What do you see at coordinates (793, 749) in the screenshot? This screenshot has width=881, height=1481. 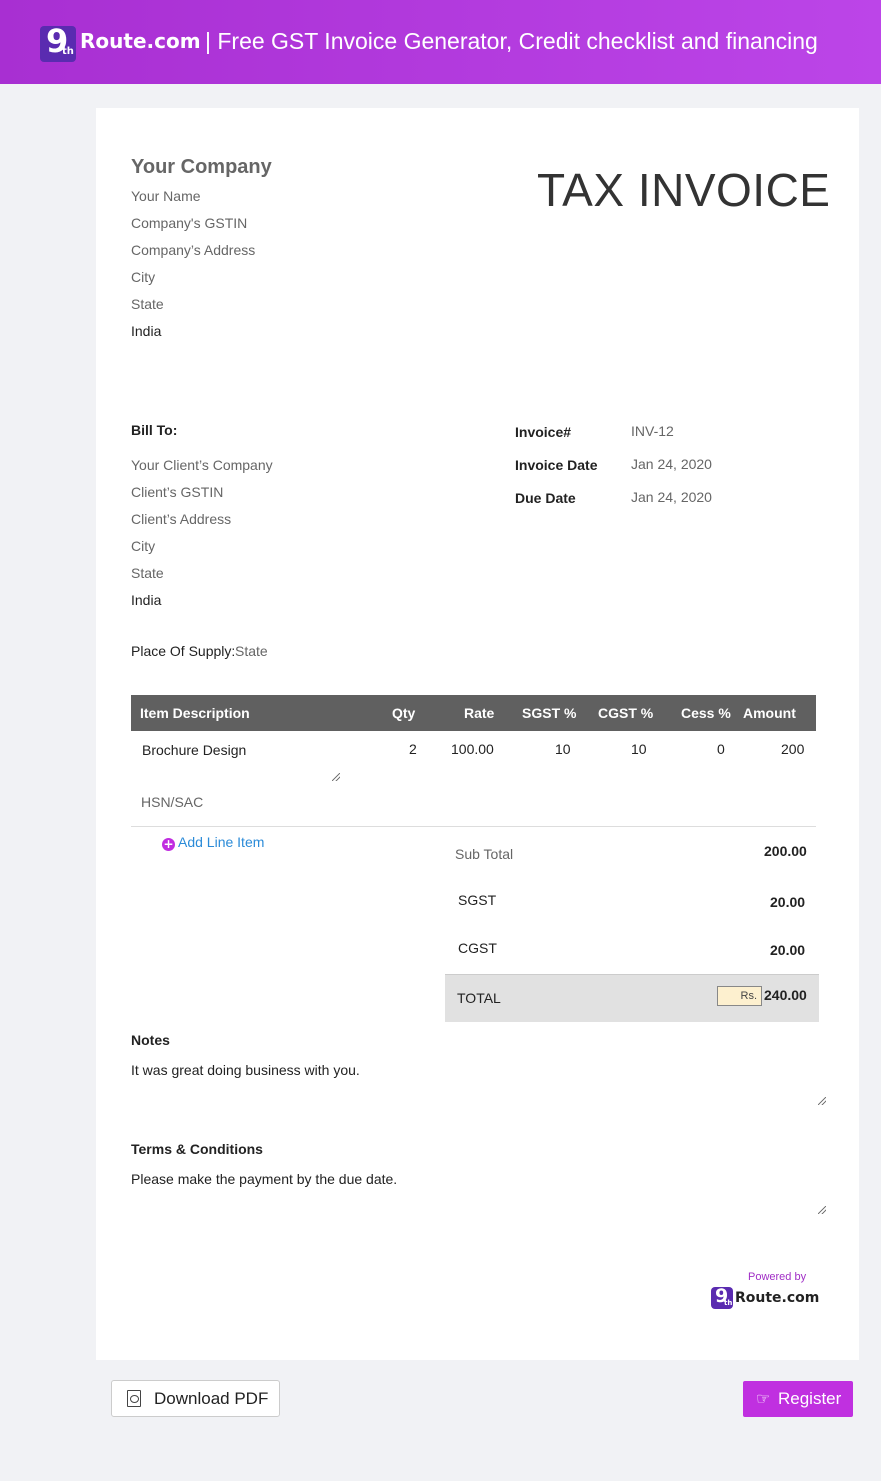 I see `item-amount-value: 200` at bounding box center [793, 749].